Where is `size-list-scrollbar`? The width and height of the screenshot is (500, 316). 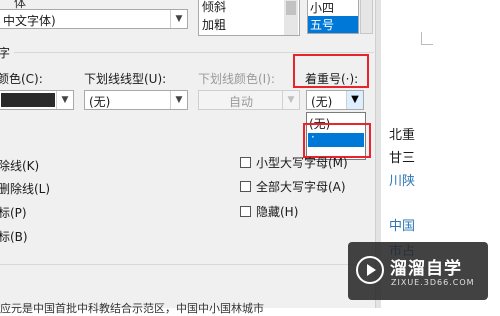
size-list-scrollbar is located at coordinates (366, 17).